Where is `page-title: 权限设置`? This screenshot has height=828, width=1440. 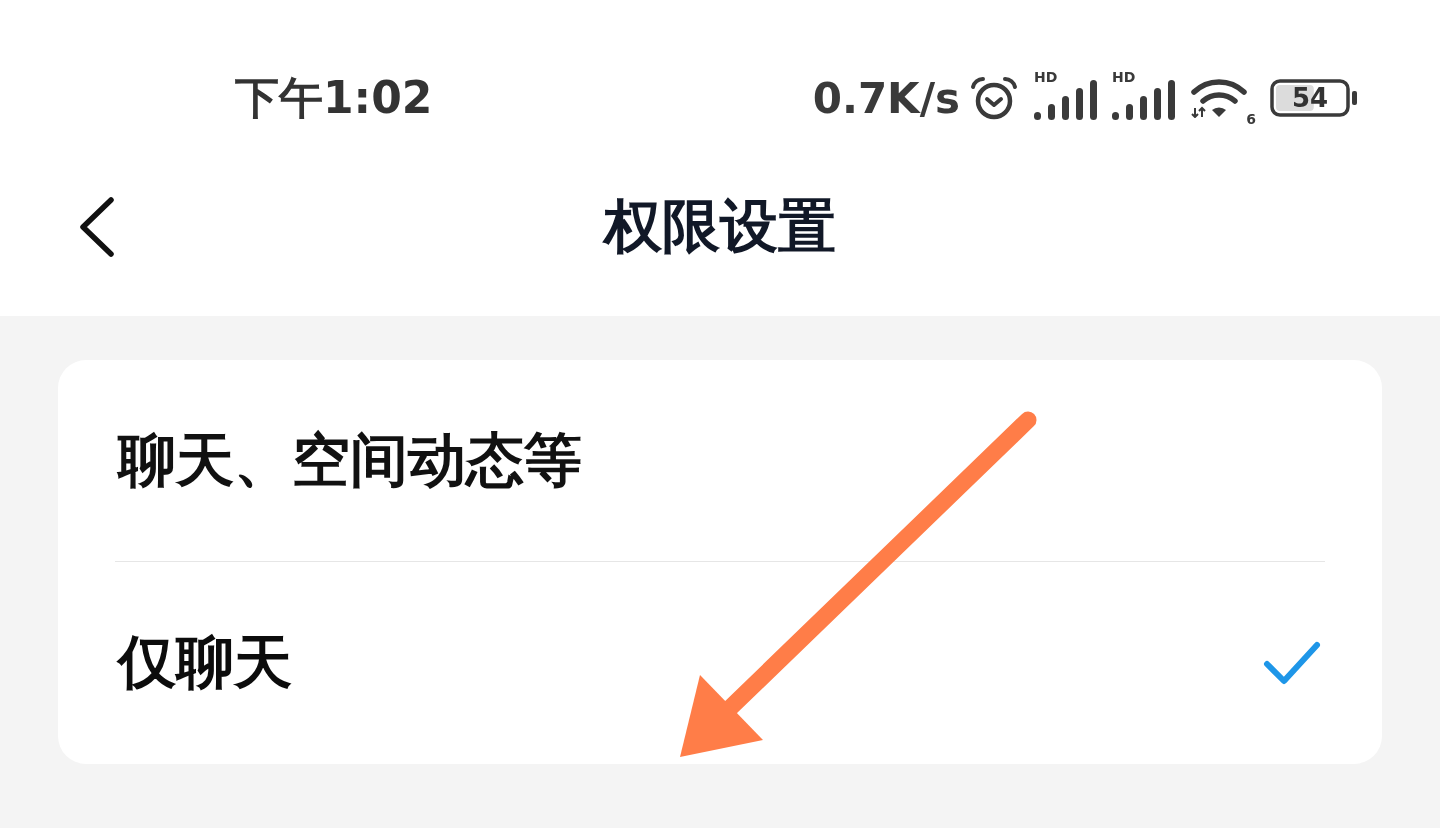 page-title: 权限设置 is located at coordinates (720, 226).